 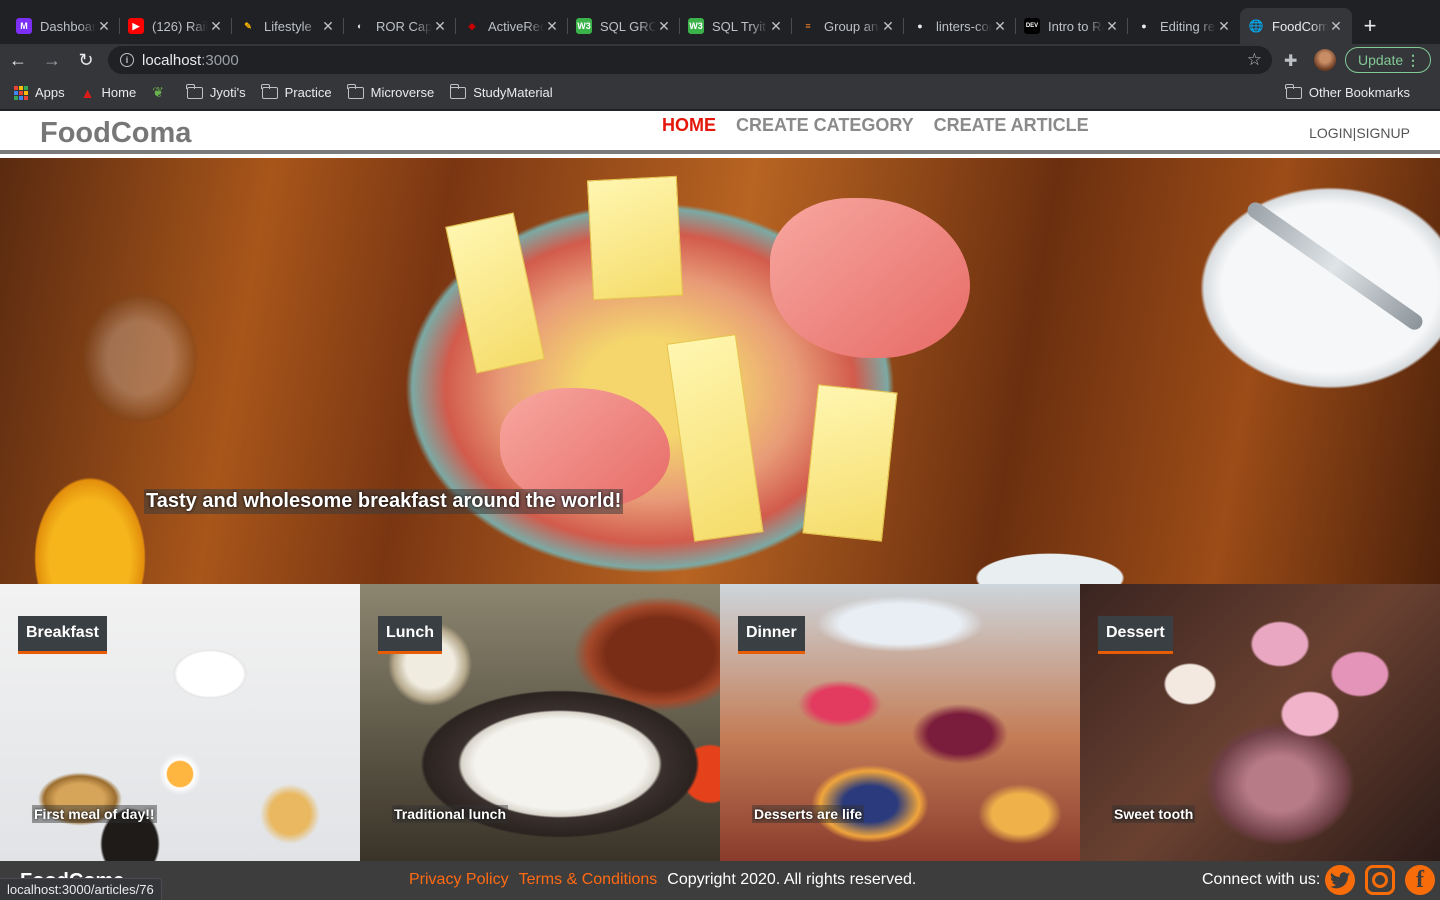 What do you see at coordinates (689, 125) in the screenshot?
I see `nav-home: HOME` at bounding box center [689, 125].